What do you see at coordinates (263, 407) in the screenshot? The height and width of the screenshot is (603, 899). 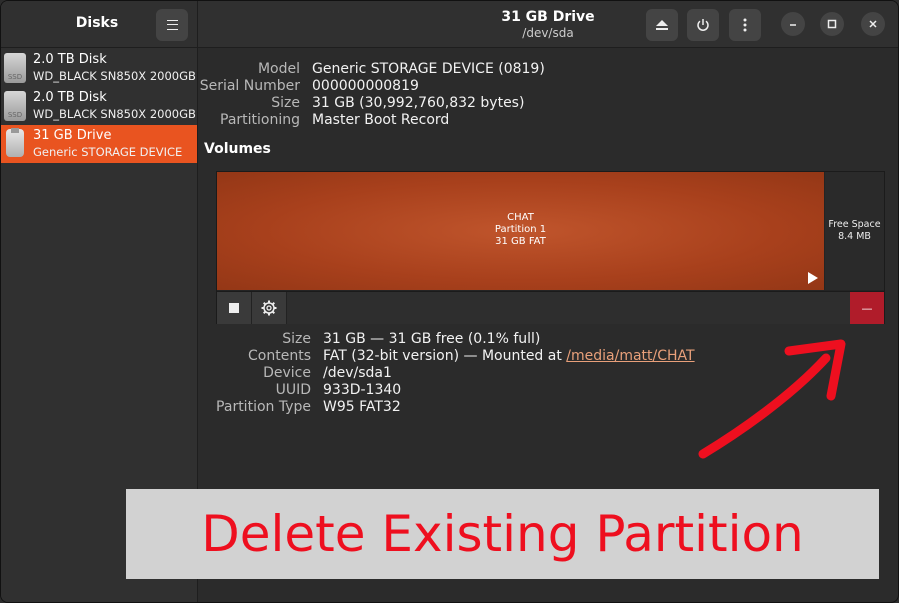 I see `partition-type-label: Partition Type` at bounding box center [263, 407].